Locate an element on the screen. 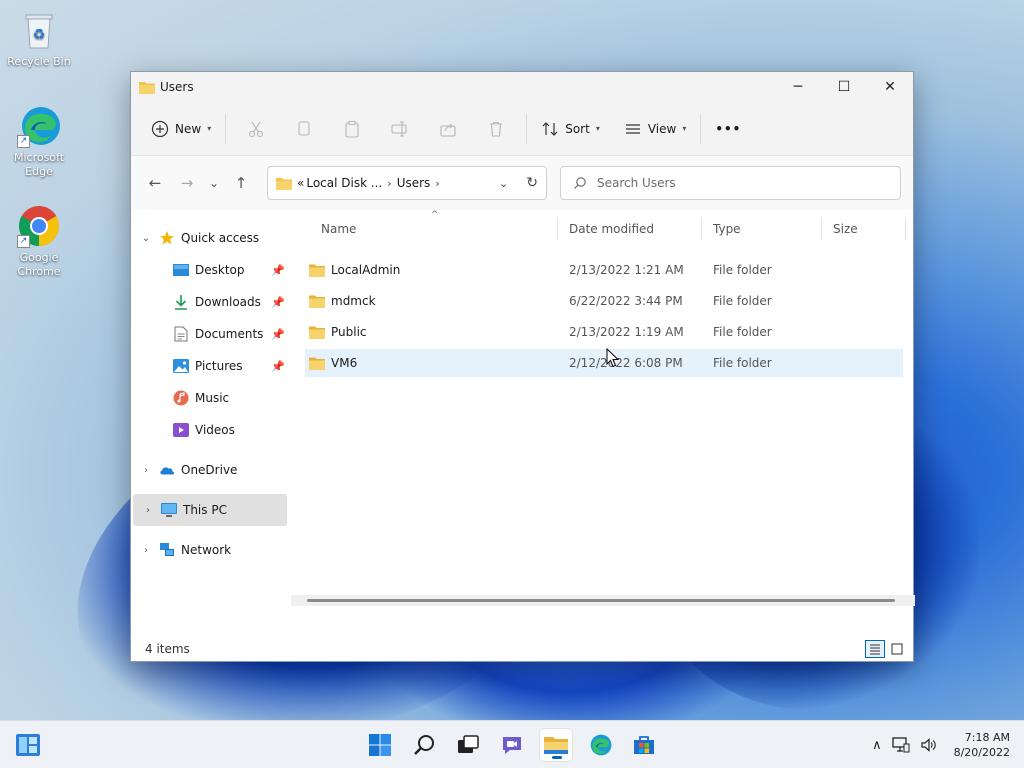 This screenshot has height=768, width=1024. chat-button is located at coordinates (512, 745).